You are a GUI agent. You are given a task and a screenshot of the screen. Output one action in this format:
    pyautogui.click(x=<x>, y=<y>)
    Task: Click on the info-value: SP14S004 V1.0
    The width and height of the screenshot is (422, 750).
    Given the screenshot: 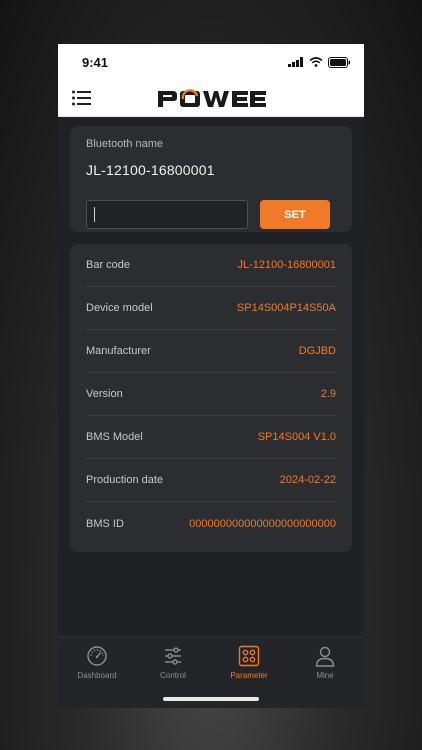 What is the action you would take?
    pyautogui.click(x=296, y=437)
    